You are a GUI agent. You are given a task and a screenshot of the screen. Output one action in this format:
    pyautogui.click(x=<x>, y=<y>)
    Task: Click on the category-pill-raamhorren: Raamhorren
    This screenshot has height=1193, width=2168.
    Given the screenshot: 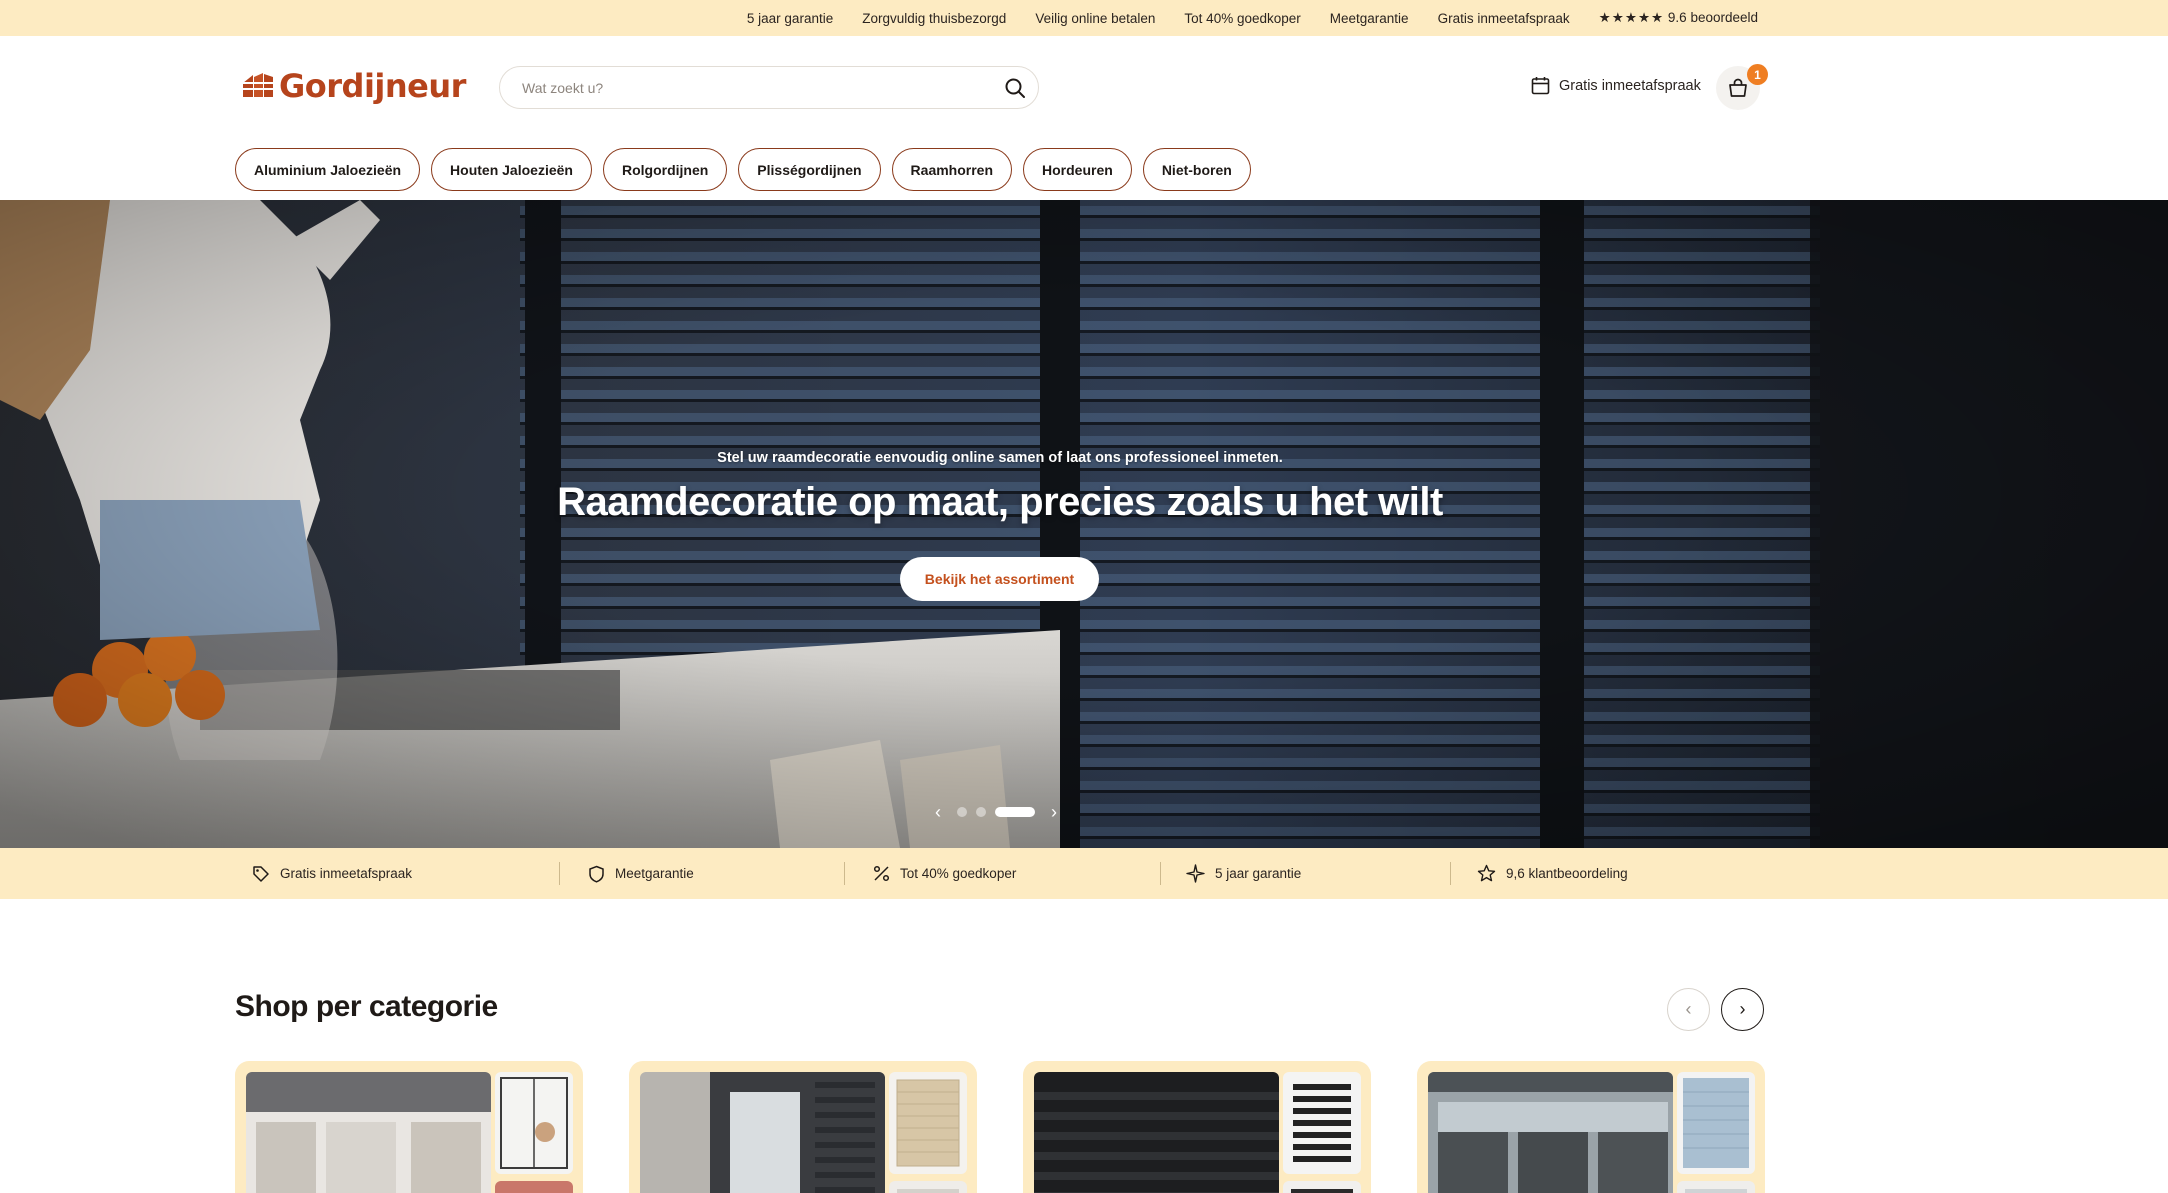 What is the action you would take?
    pyautogui.click(x=952, y=169)
    